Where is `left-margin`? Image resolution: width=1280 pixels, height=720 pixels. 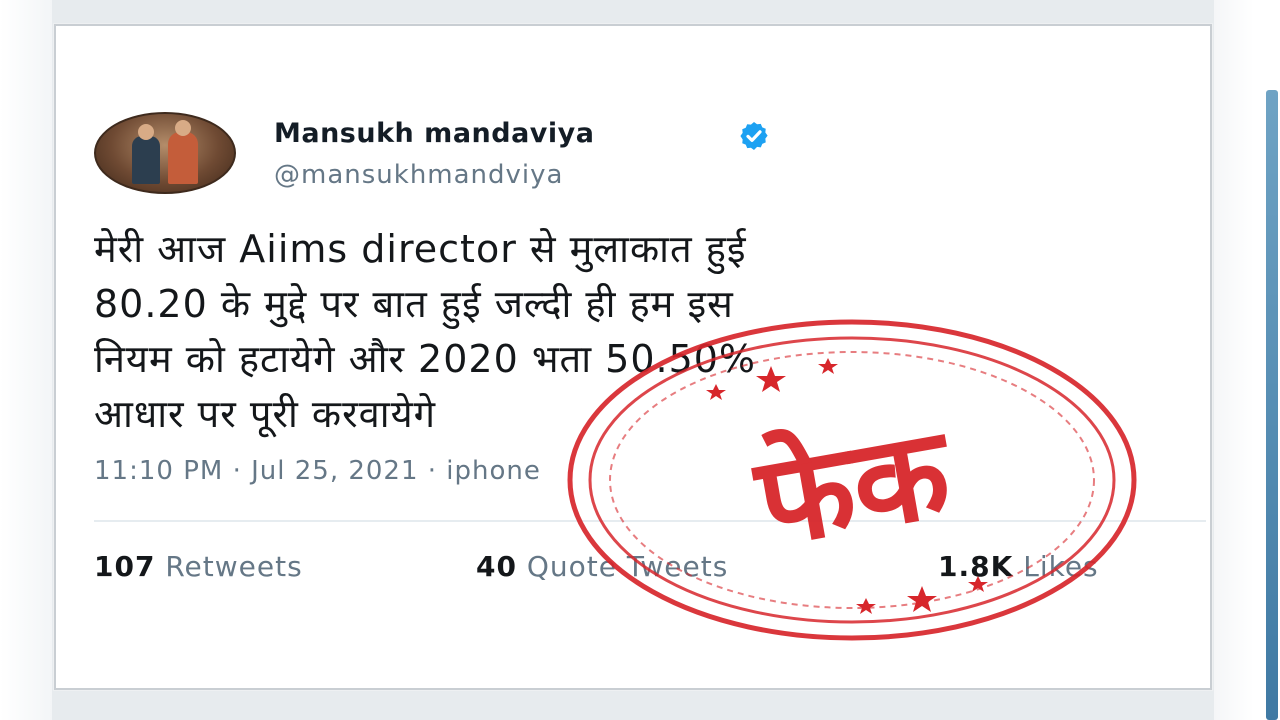
left-margin is located at coordinates (26, 360).